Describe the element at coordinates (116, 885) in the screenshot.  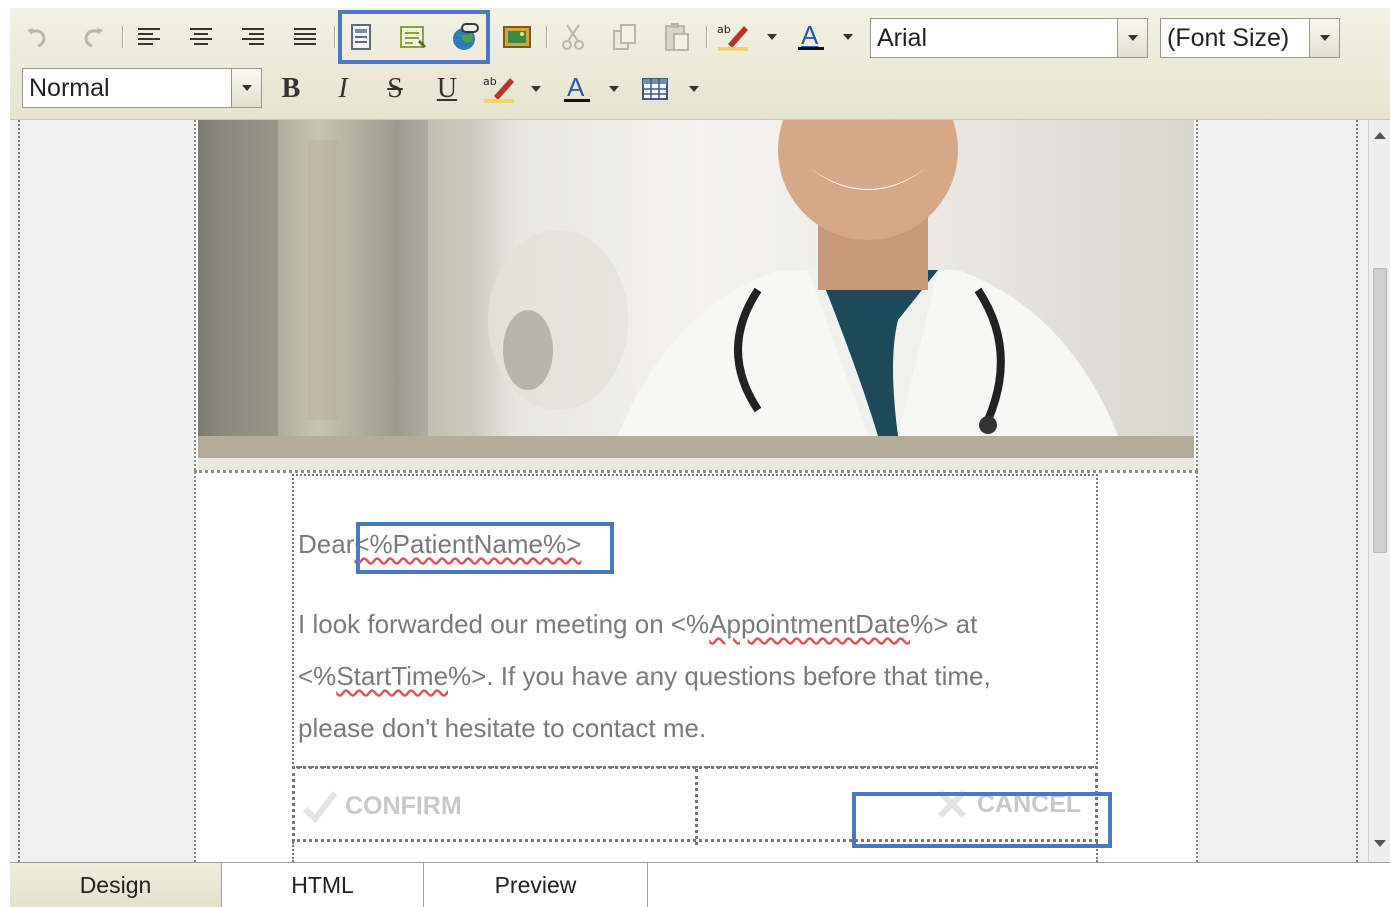
I see `tab-design: Design` at that location.